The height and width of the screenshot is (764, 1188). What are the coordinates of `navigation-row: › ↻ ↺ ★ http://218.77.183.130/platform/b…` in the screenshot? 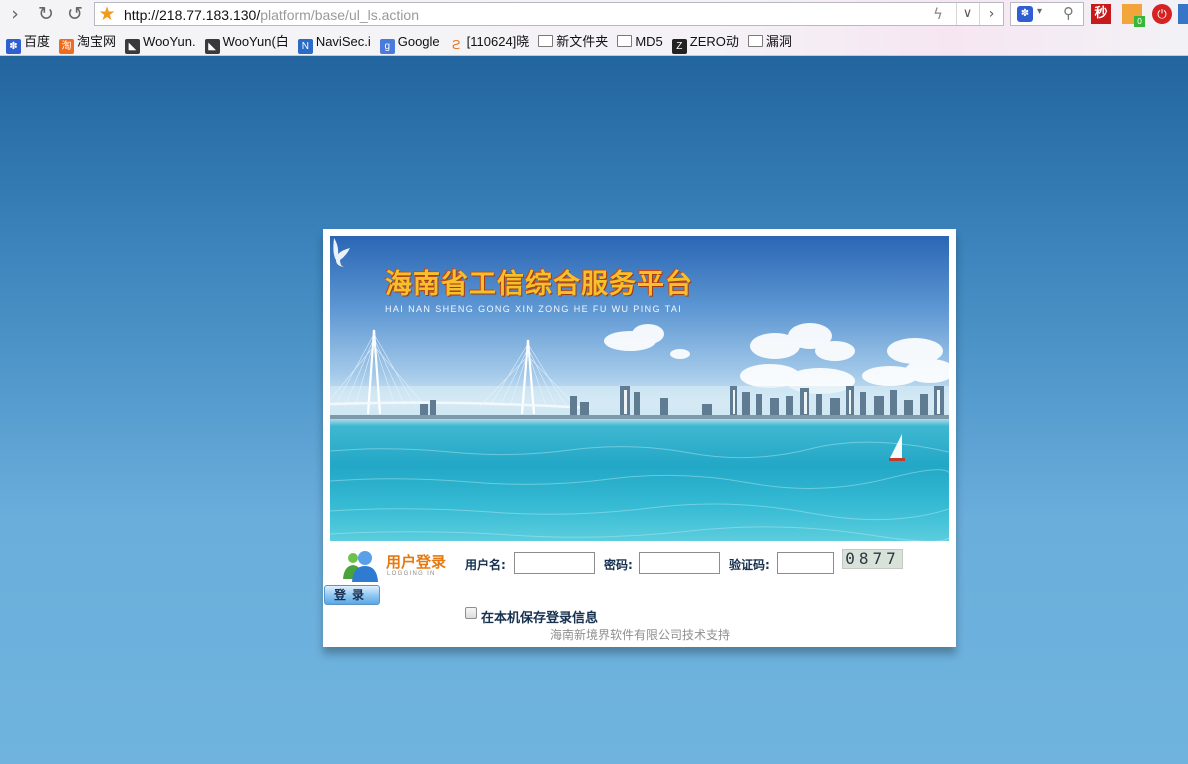 It's located at (594, 14).